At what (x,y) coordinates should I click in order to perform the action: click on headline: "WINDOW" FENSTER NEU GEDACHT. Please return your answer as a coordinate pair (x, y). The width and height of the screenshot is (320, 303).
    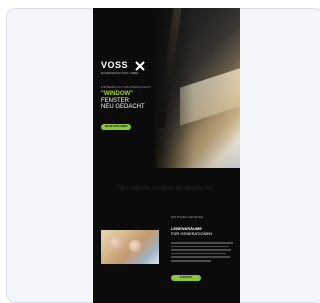
    Looking at the image, I should click on (123, 101).